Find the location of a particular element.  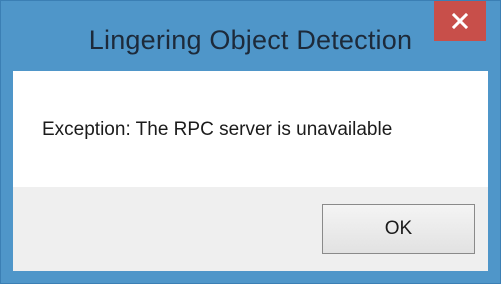

close-icon is located at coordinates (460, 21).